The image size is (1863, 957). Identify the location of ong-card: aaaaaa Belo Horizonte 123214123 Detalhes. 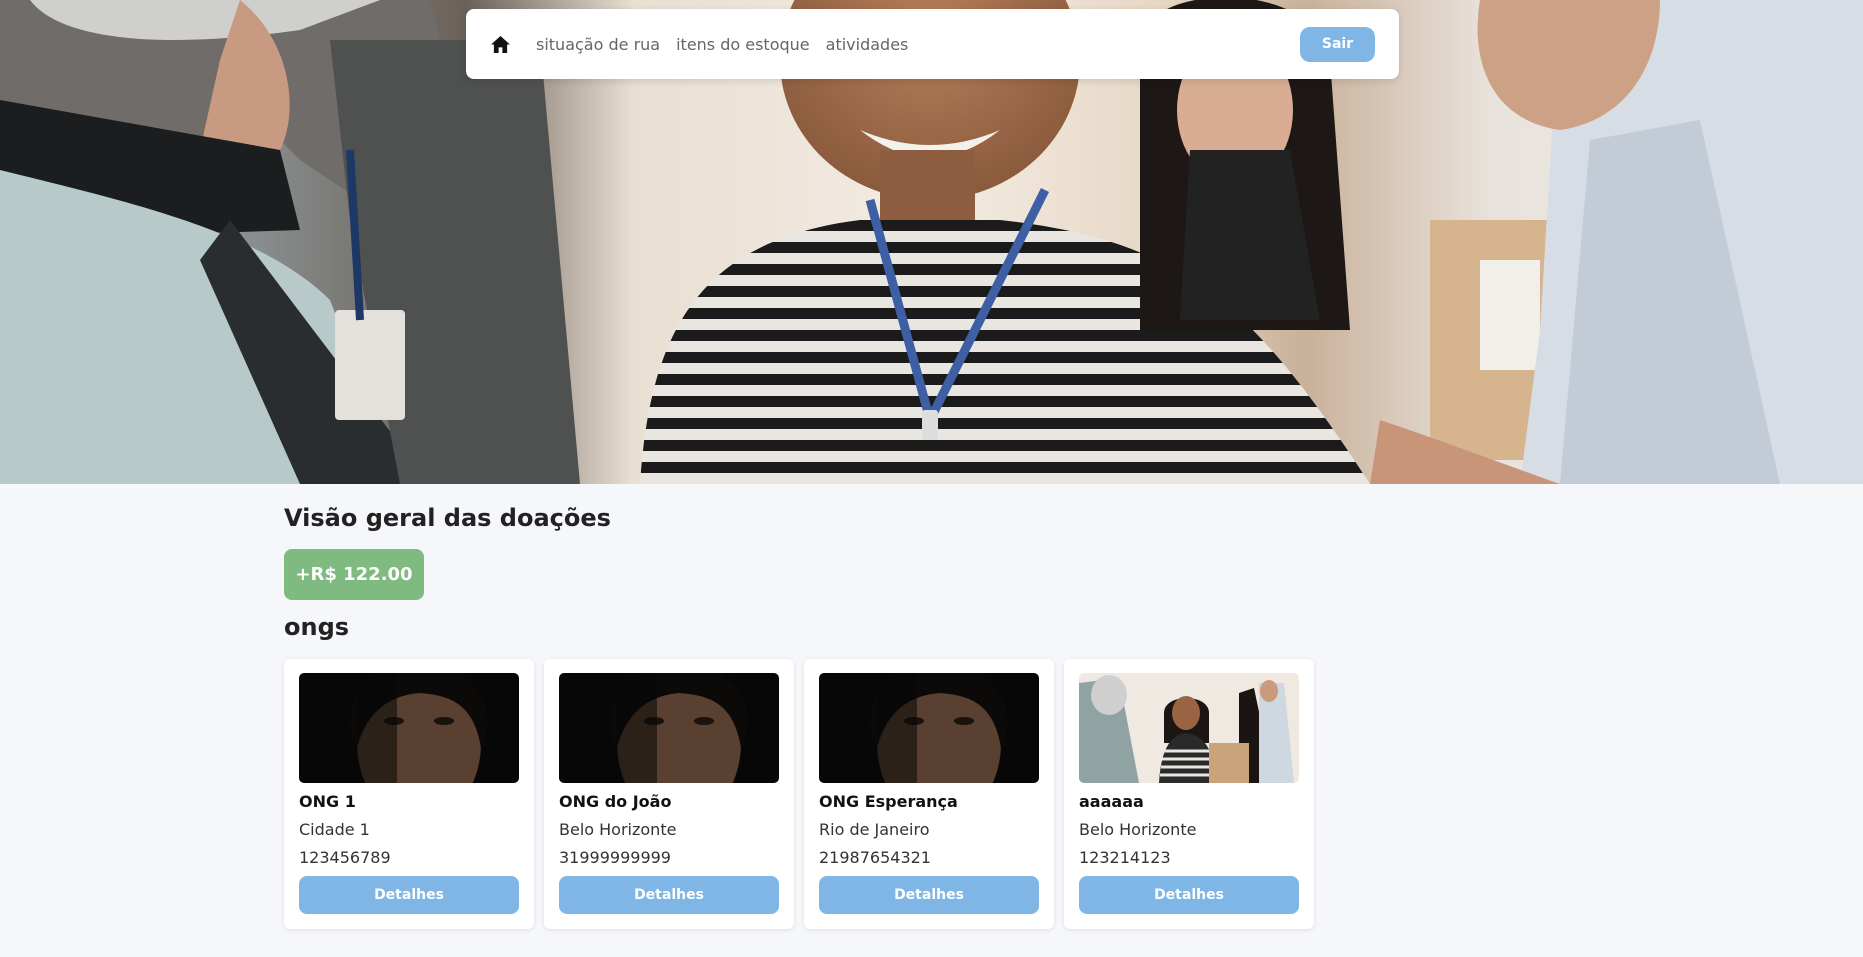
(1189, 794).